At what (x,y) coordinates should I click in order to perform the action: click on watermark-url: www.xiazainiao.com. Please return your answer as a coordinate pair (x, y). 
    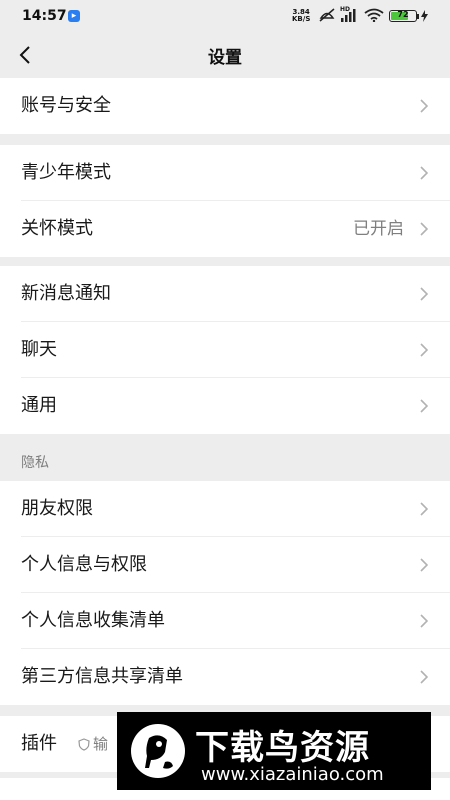
    Looking at the image, I should click on (292, 774).